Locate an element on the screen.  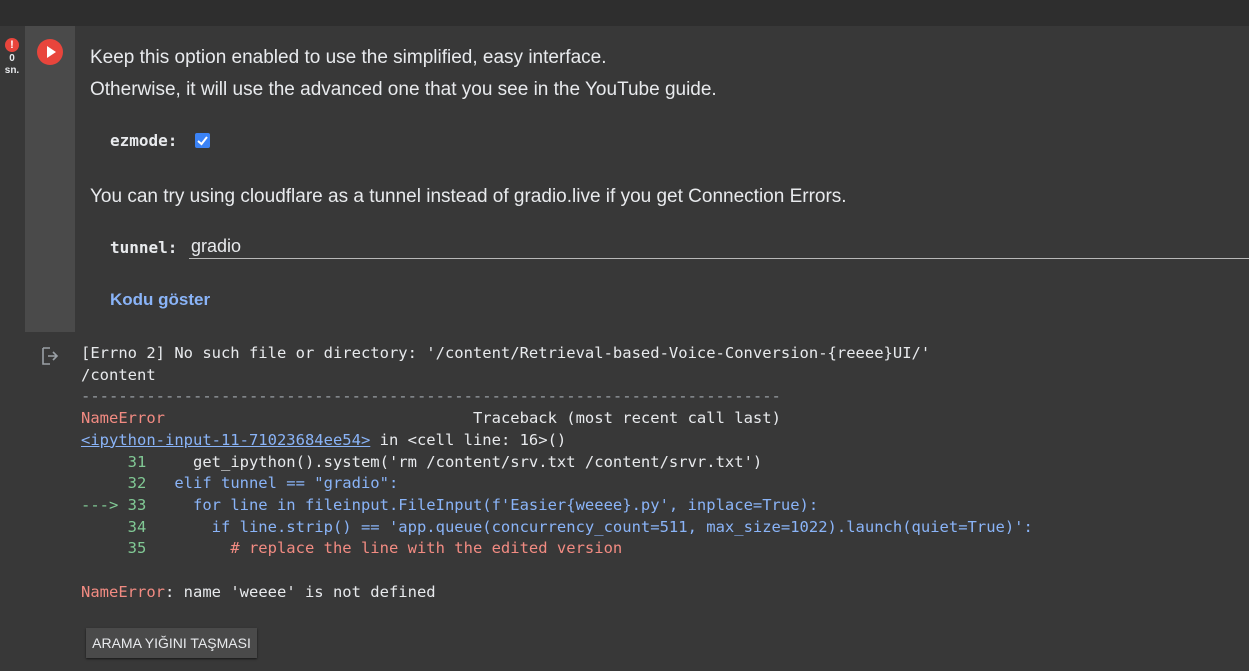
error-name: NameError is located at coordinates (123, 418).